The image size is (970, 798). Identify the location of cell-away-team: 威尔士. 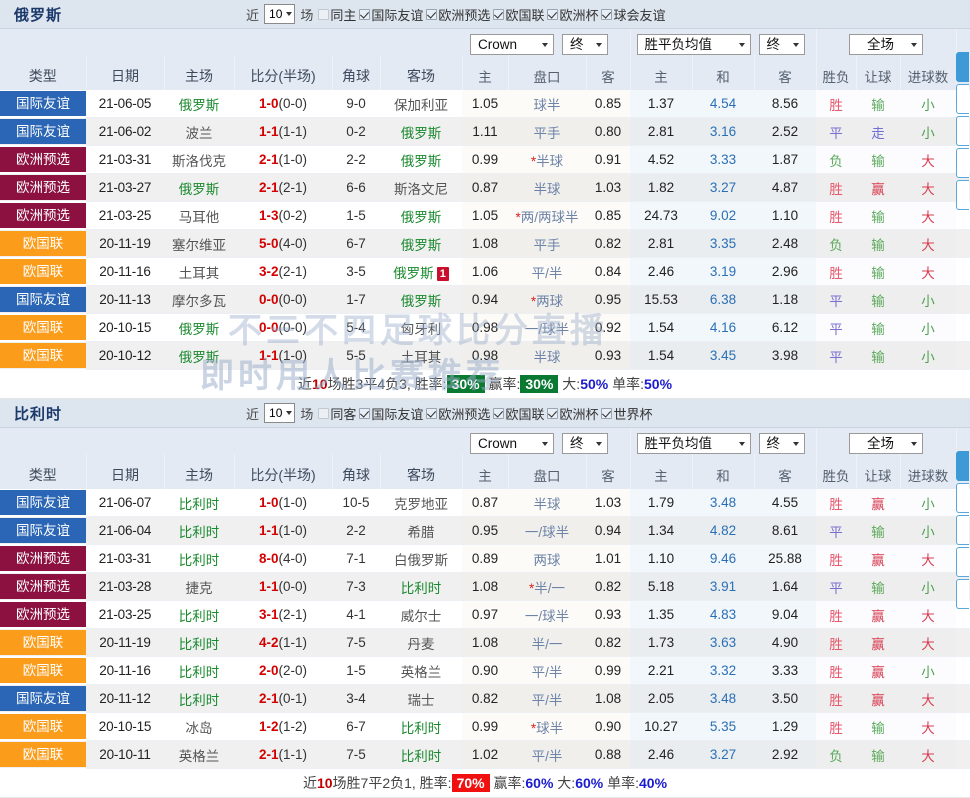
(421, 614).